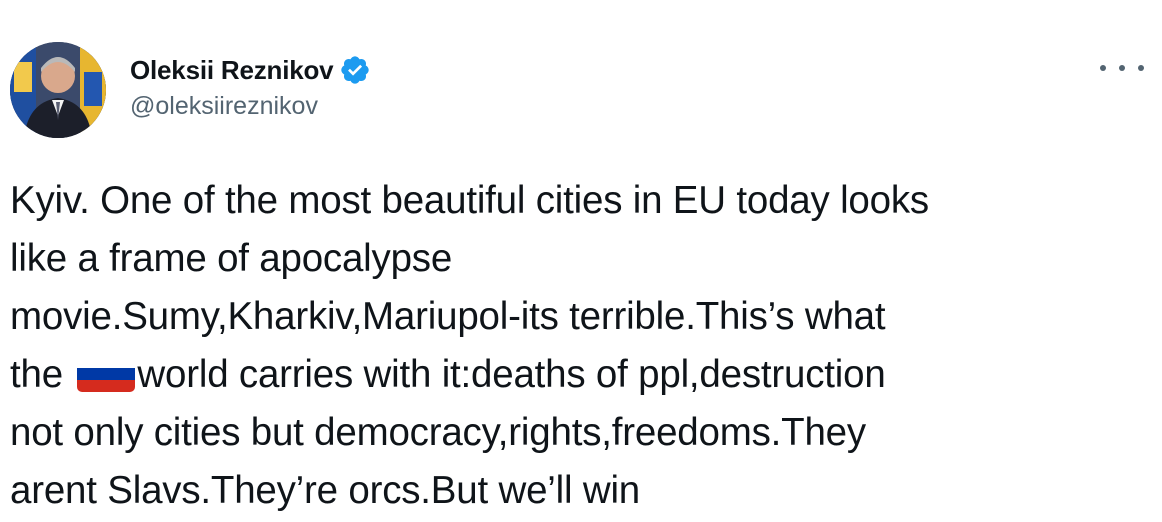 The image size is (1162, 522). What do you see at coordinates (232, 70) in the screenshot?
I see `author-display-name: Oleksii Reznikov` at bounding box center [232, 70].